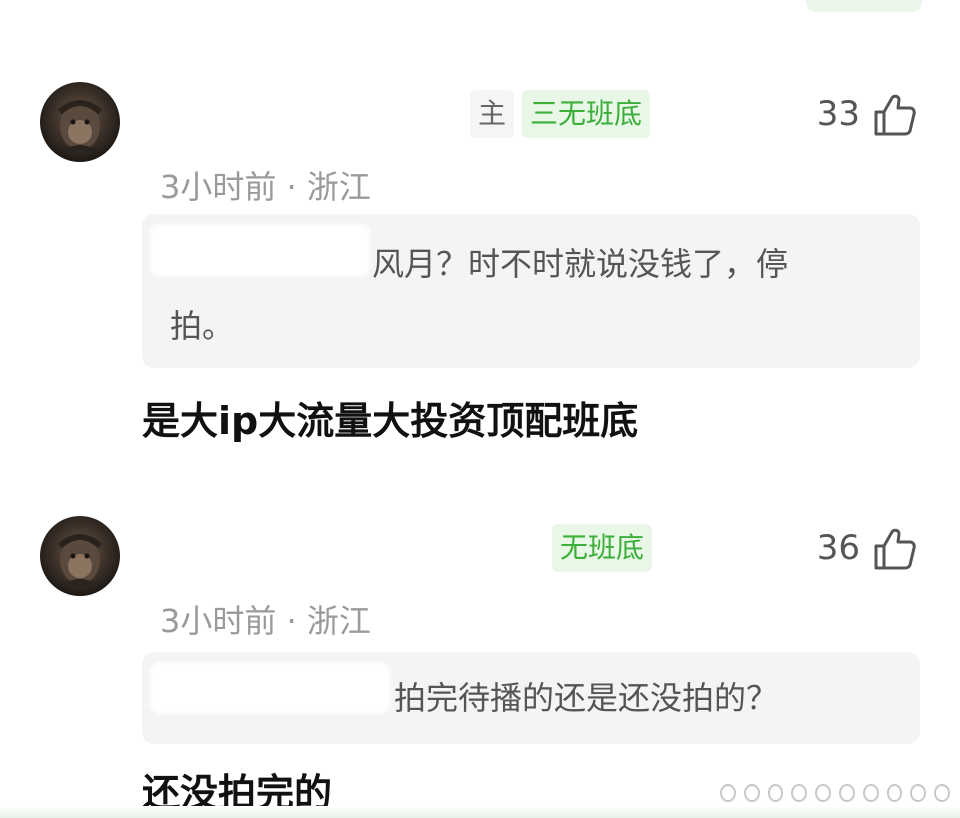  I want to click on like-count: 33, so click(838, 114).